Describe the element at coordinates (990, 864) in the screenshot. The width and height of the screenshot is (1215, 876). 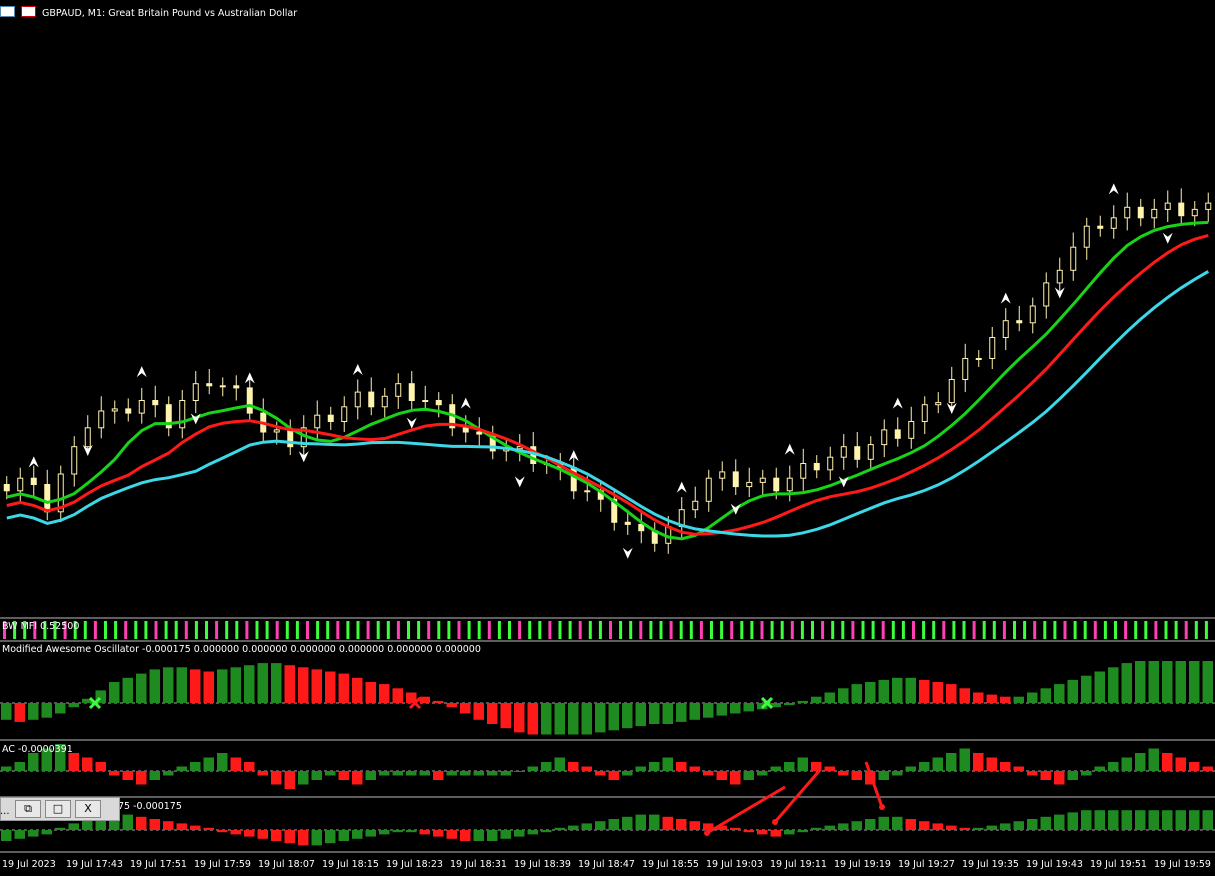
I see `time-axis-label: 19 Jul 19:35` at that location.